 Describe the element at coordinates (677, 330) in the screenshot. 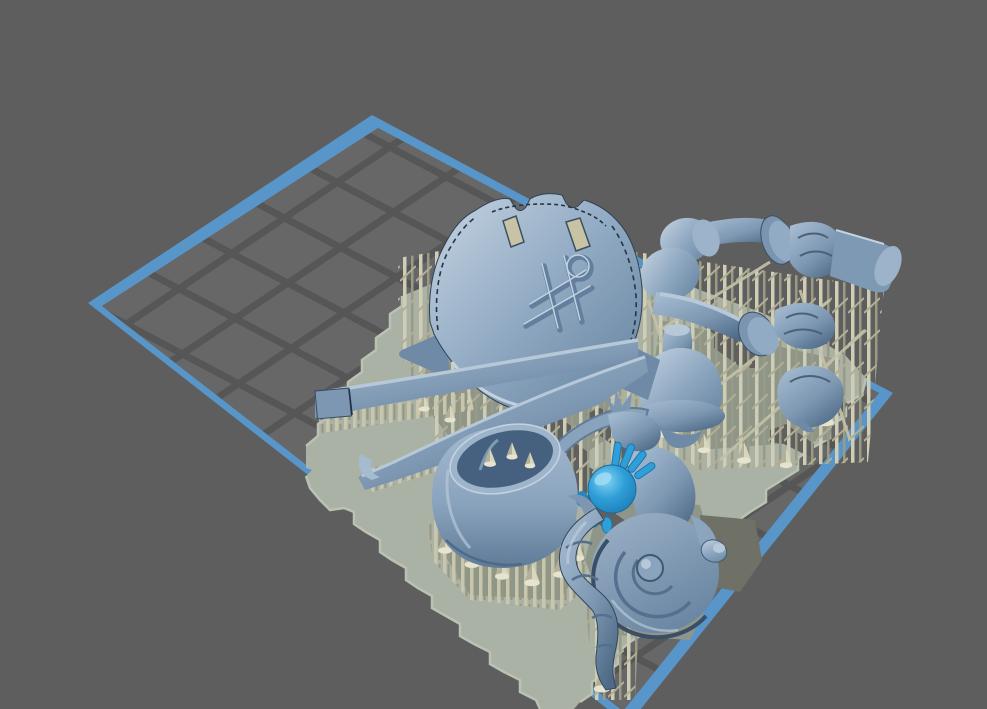

I see `neck-cap` at that location.